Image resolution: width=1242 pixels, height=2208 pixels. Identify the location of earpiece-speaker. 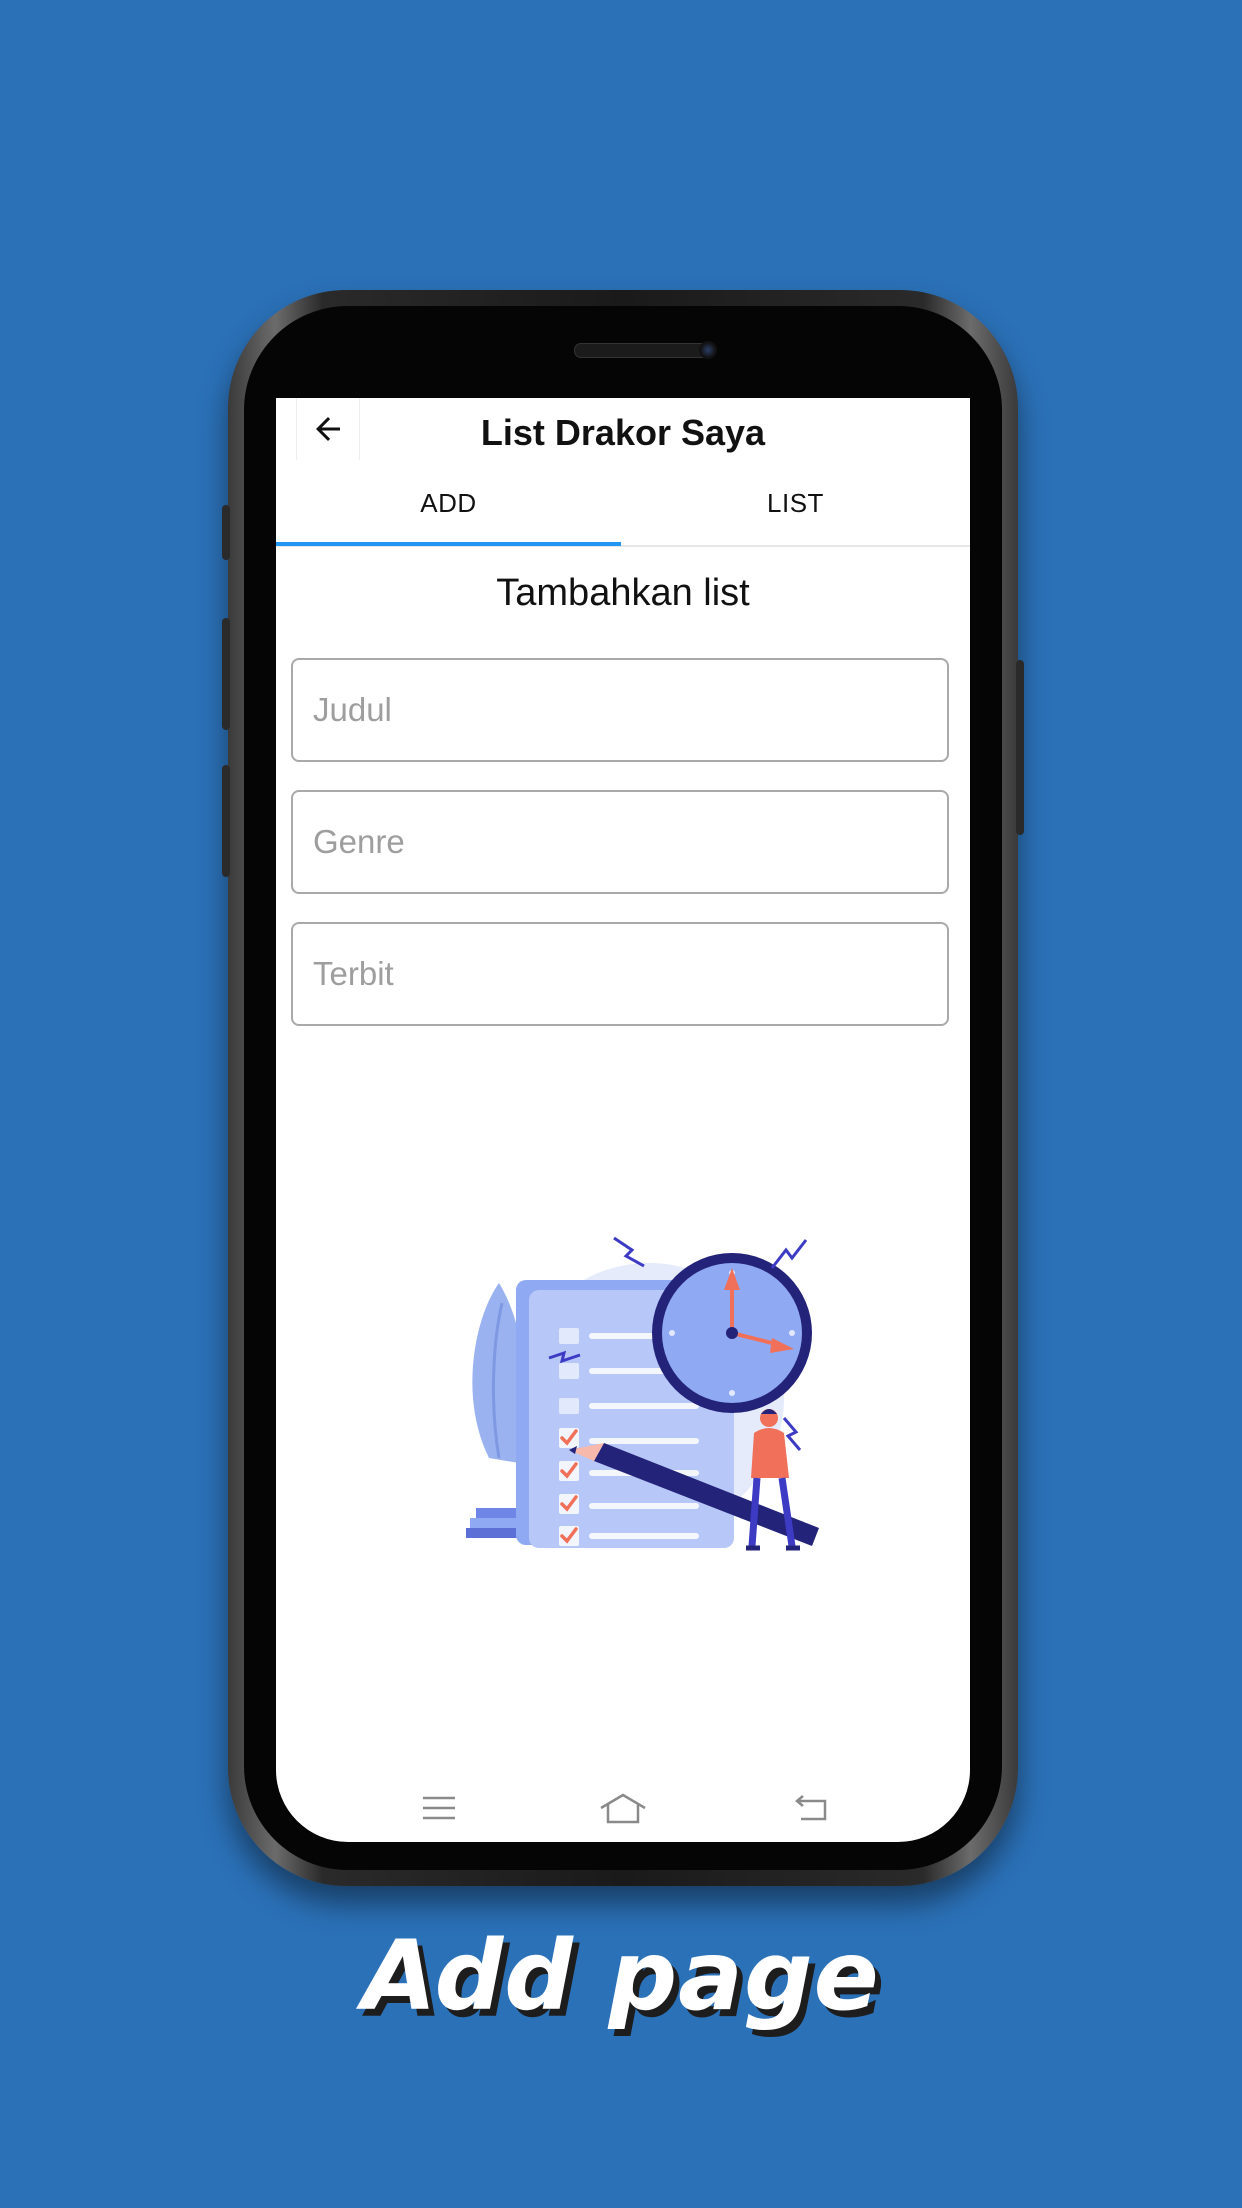
(645, 350).